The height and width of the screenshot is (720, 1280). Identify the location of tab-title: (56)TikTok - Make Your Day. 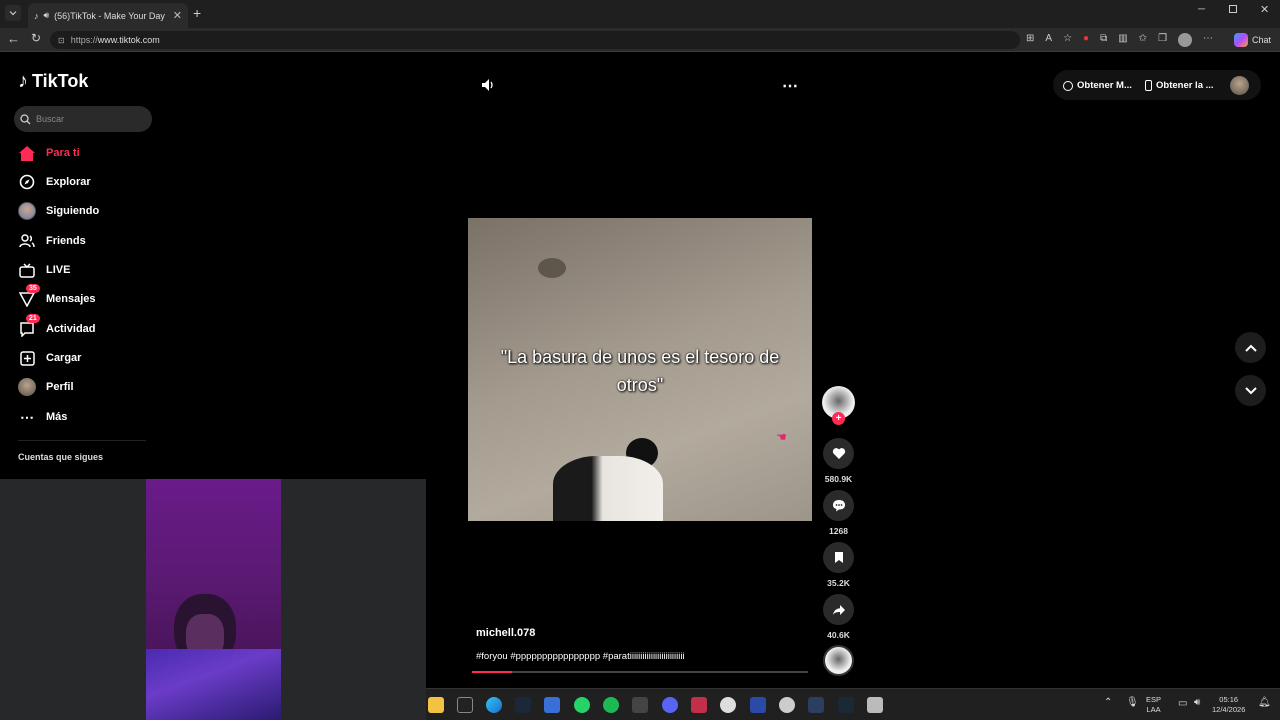
(109, 15).